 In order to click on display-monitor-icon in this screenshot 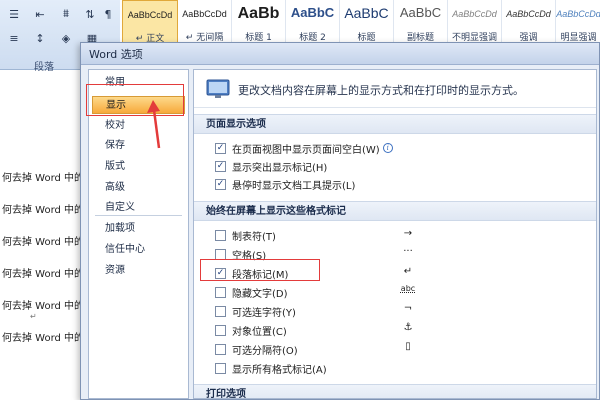, I will do `click(218, 88)`.